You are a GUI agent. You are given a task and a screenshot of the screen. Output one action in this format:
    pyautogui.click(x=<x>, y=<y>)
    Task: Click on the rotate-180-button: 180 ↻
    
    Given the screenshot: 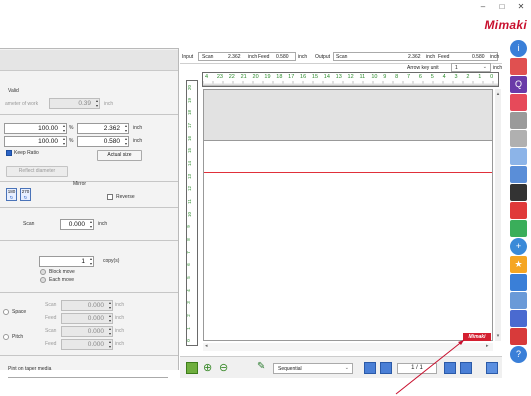 What is the action you would take?
    pyautogui.click(x=11, y=194)
    